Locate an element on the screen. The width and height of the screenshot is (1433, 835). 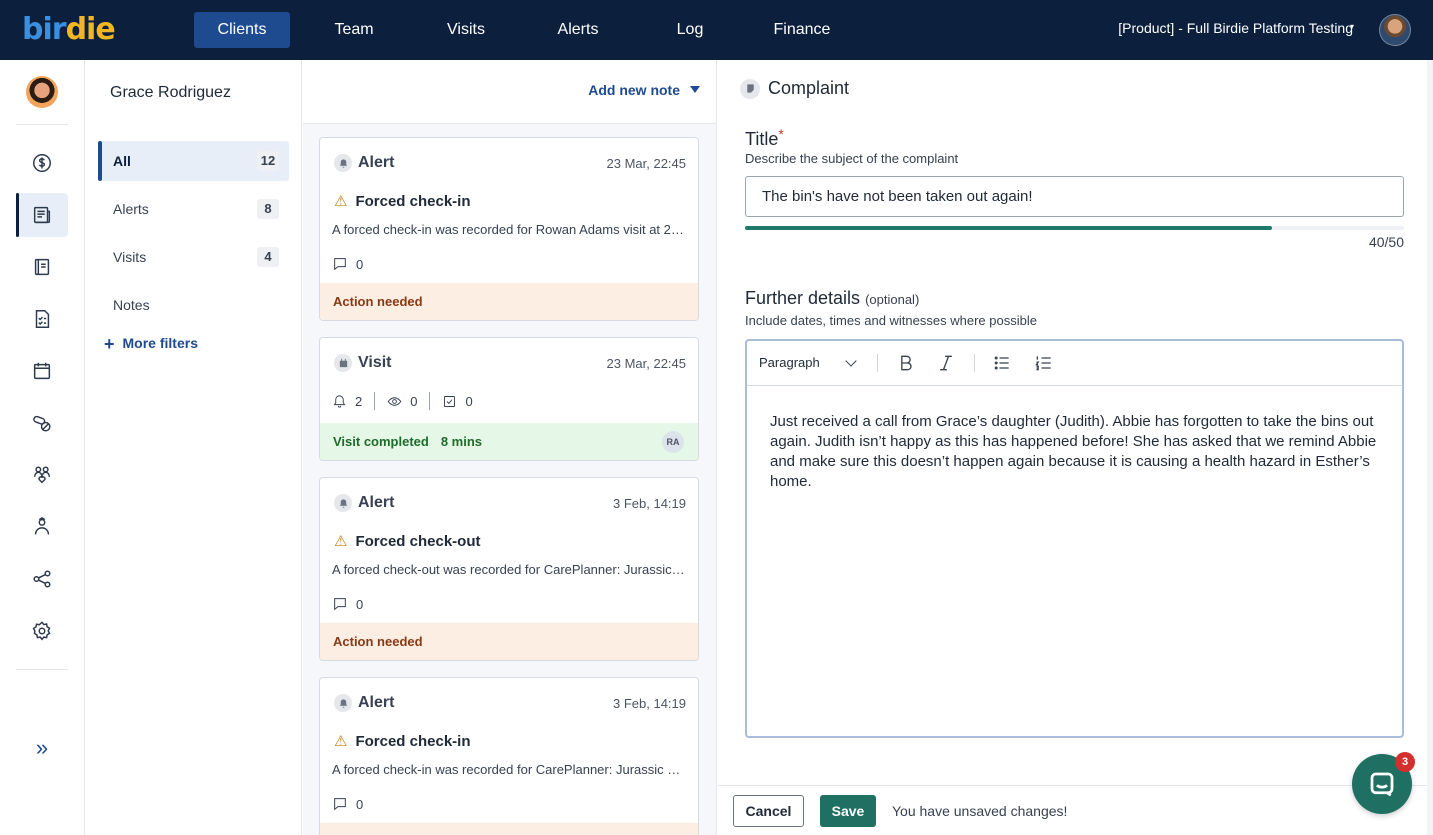
calendar-icon is located at coordinates (42, 371).